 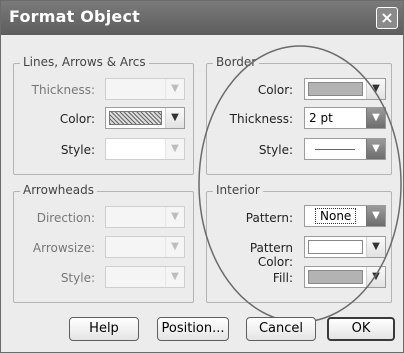 I want to click on arrowsize-label: Arrowsize:, so click(x=63, y=248).